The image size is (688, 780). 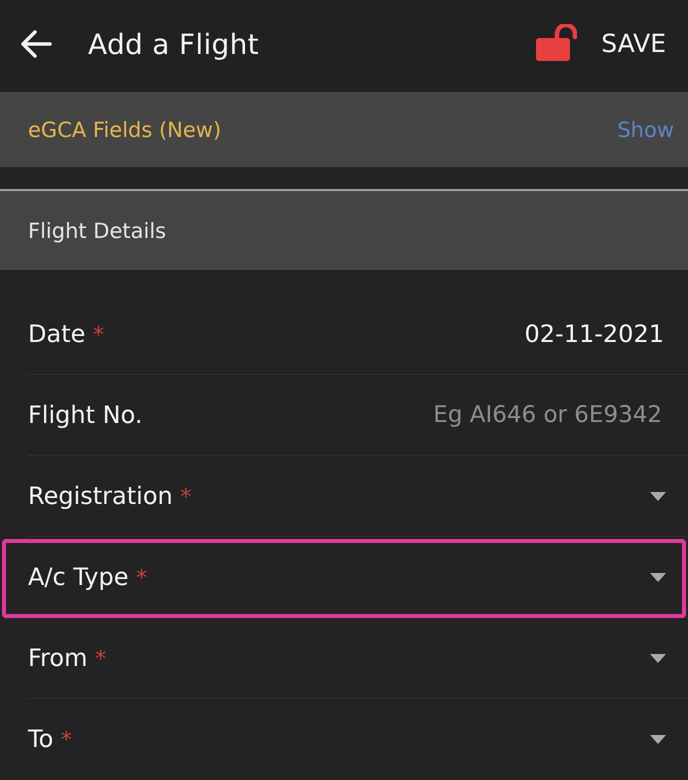 I want to click on page-title: Add a Flight, so click(x=173, y=44).